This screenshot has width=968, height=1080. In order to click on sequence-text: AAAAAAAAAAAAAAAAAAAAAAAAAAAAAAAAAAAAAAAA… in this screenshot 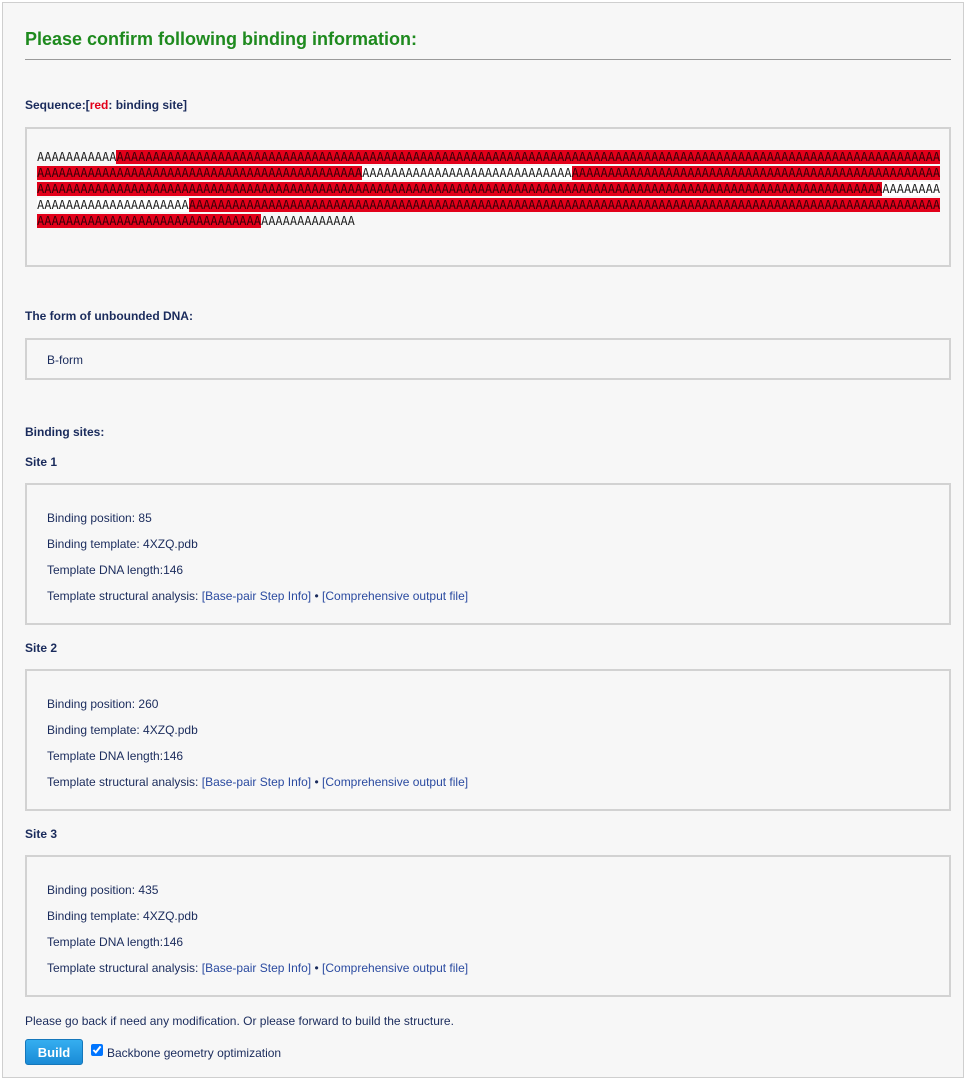, I will do `click(489, 189)`.